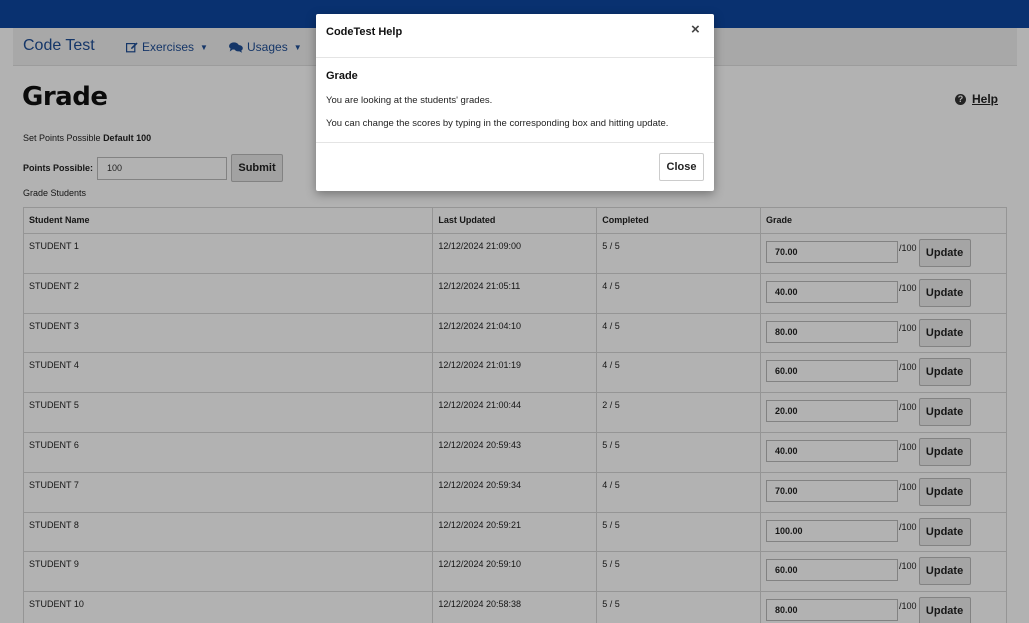 This screenshot has width=1029, height=623. Describe the element at coordinates (695, 29) in the screenshot. I see `close-icon: ×` at that location.